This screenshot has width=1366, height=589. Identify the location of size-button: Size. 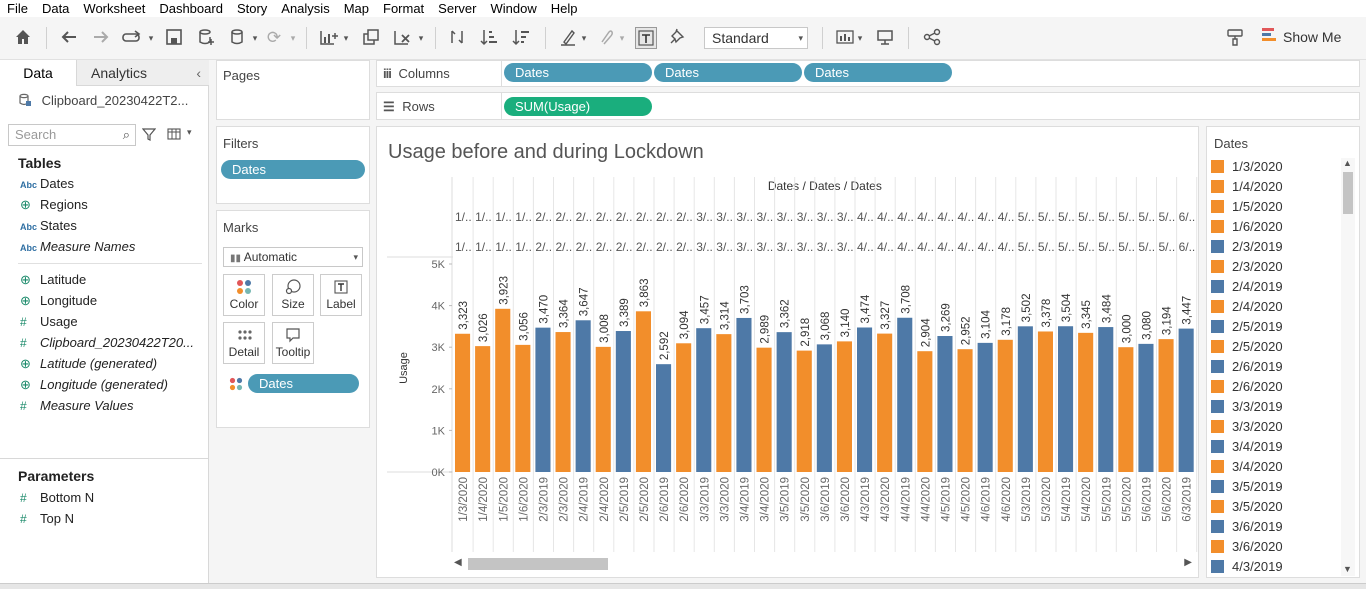
(293, 295).